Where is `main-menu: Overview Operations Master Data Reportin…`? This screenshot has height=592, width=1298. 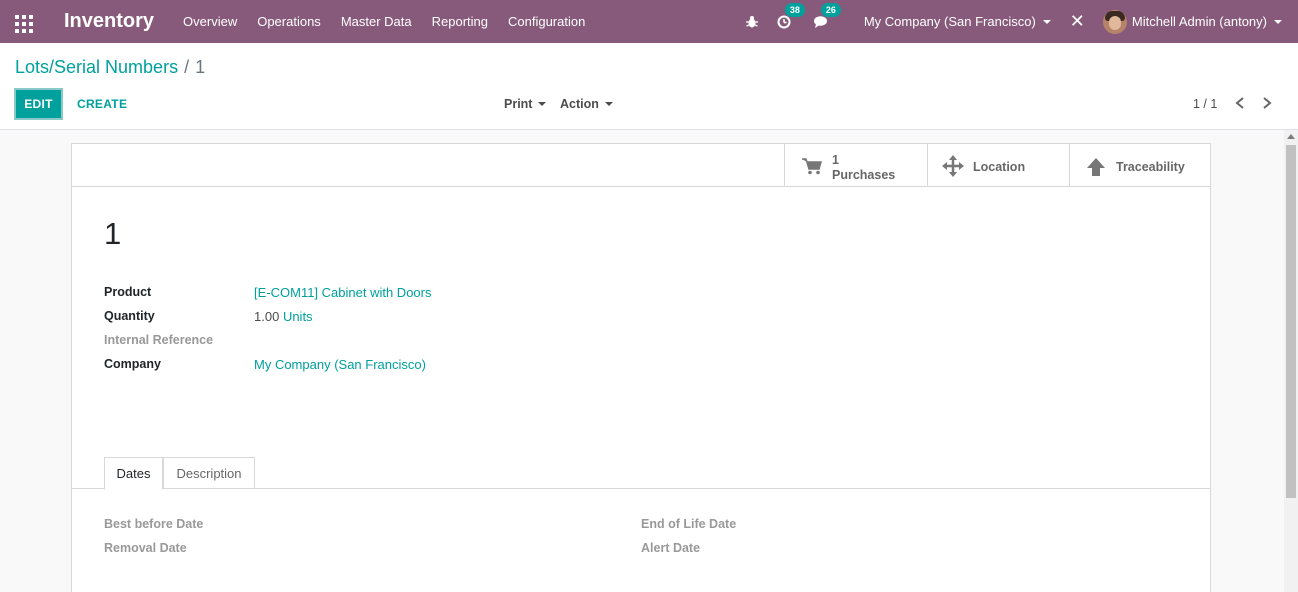 main-menu: Overview Operations Master Data Reportin… is located at coordinates (394, 21).